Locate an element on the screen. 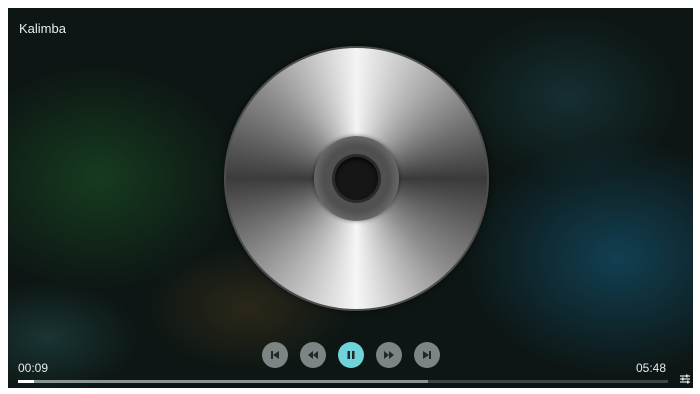 This screenshot has height=394, width=700. disc-center-hole is located at coordinates (356, 178).